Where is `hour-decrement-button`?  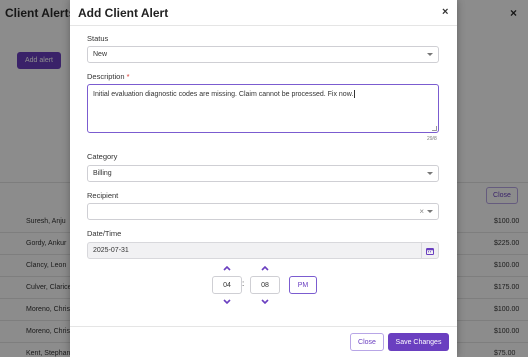
hour-decrement-button is located at coordinates (227, 301).